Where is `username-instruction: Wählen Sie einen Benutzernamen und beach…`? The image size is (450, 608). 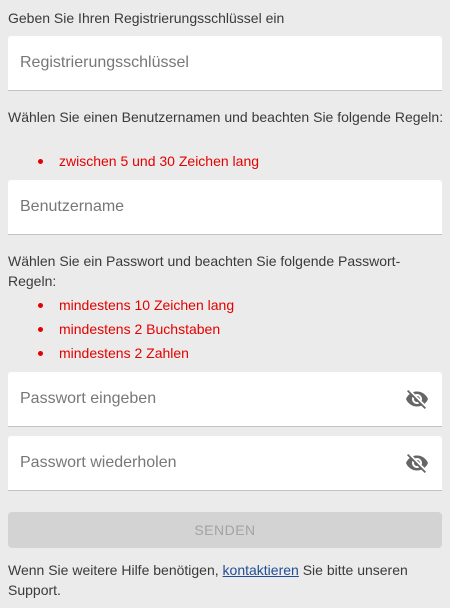 username-instruction: Wählen Sie einen Benutzernamen und beach… is located at coordinates (226, 117).